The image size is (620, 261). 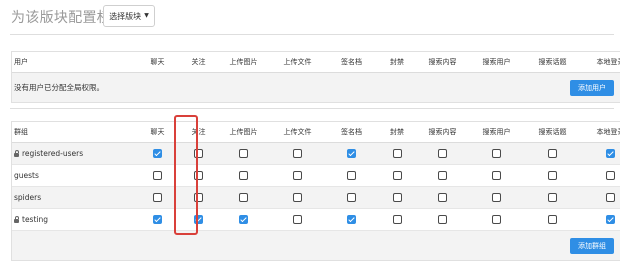 What do you see at coordinates (73, 62) in the screenshot?
I see `column-header-user: 用户` at bounding box center [73, 62].